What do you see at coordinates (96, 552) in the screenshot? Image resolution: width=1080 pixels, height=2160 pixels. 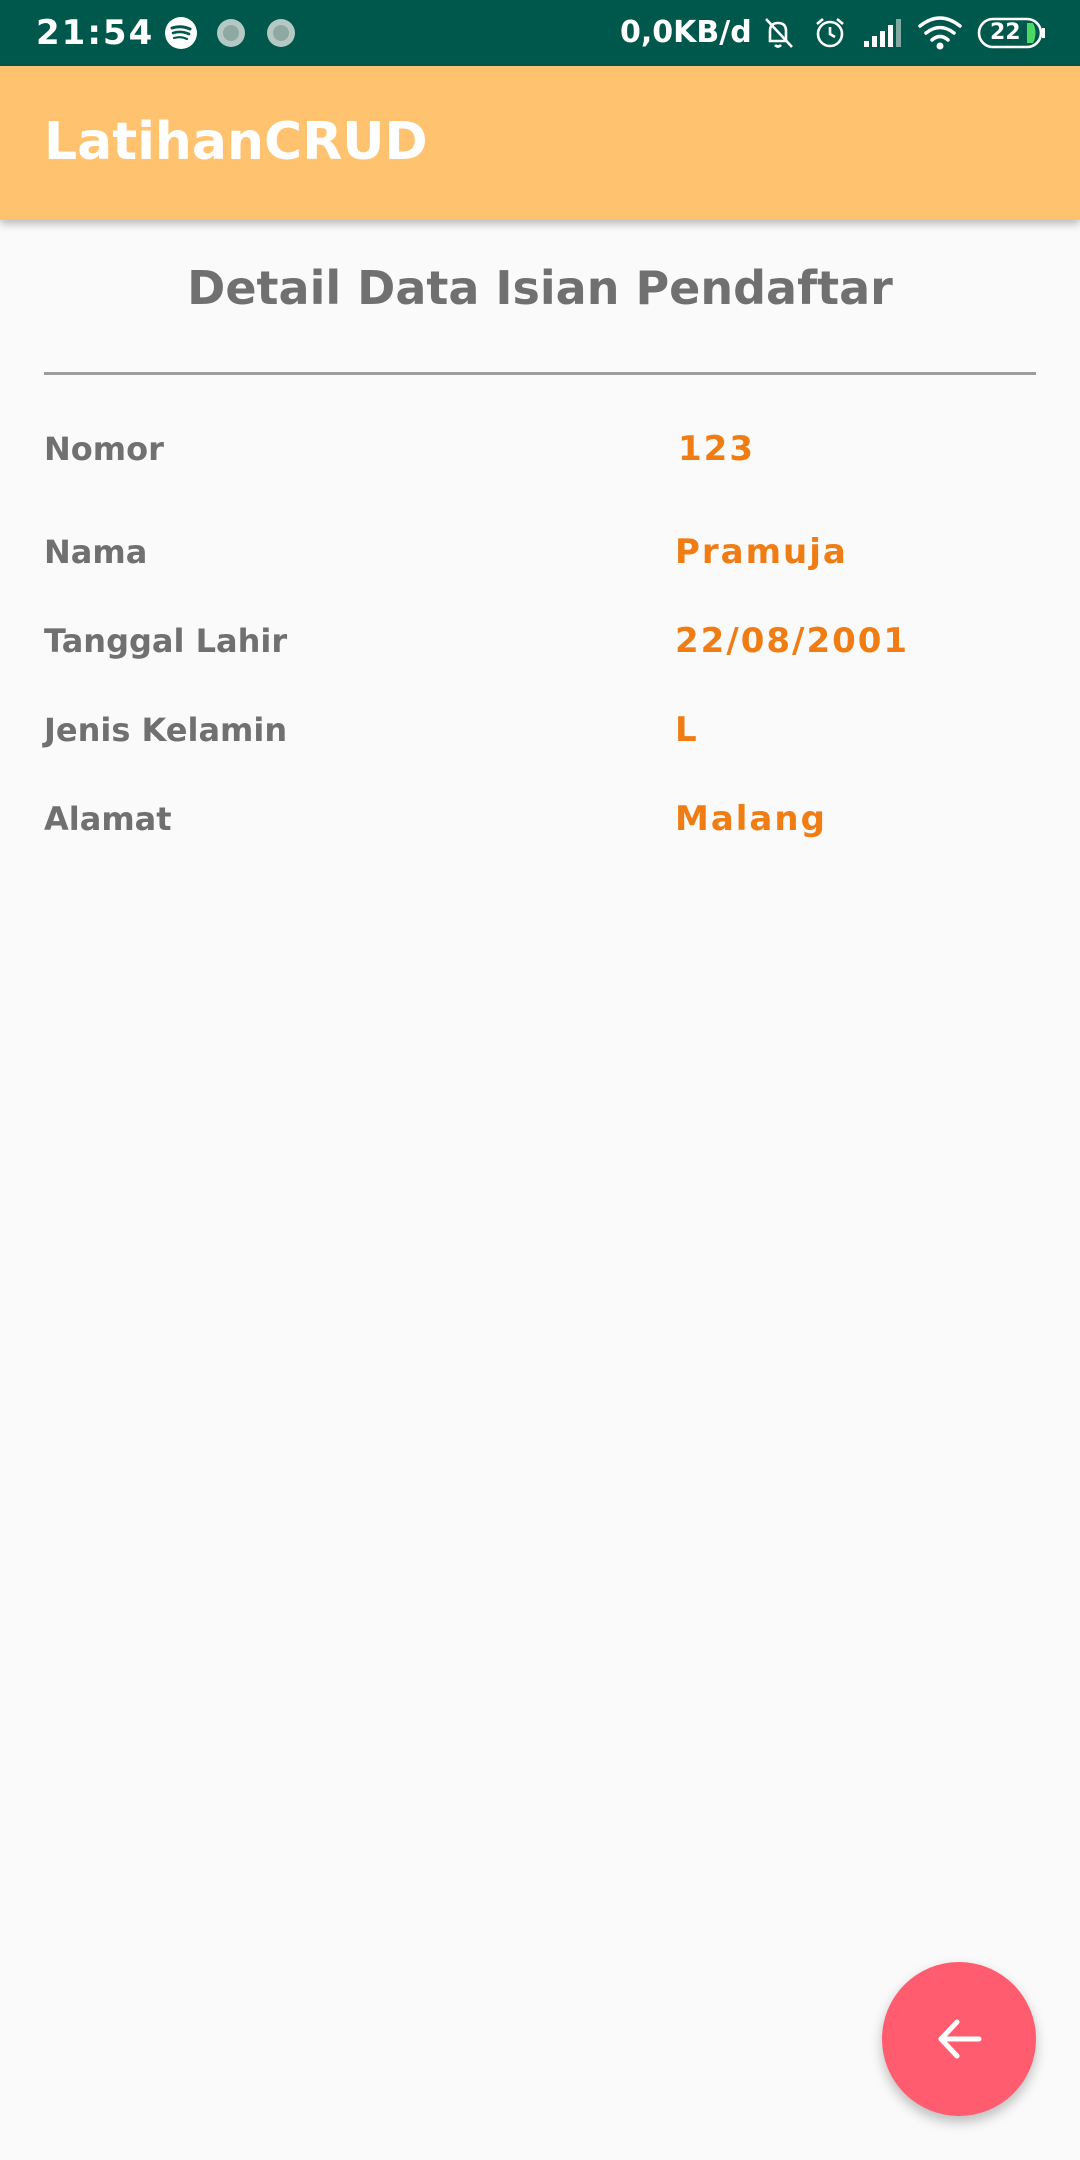 I see `label-nama: Nama` at bounding box center [96, 552].